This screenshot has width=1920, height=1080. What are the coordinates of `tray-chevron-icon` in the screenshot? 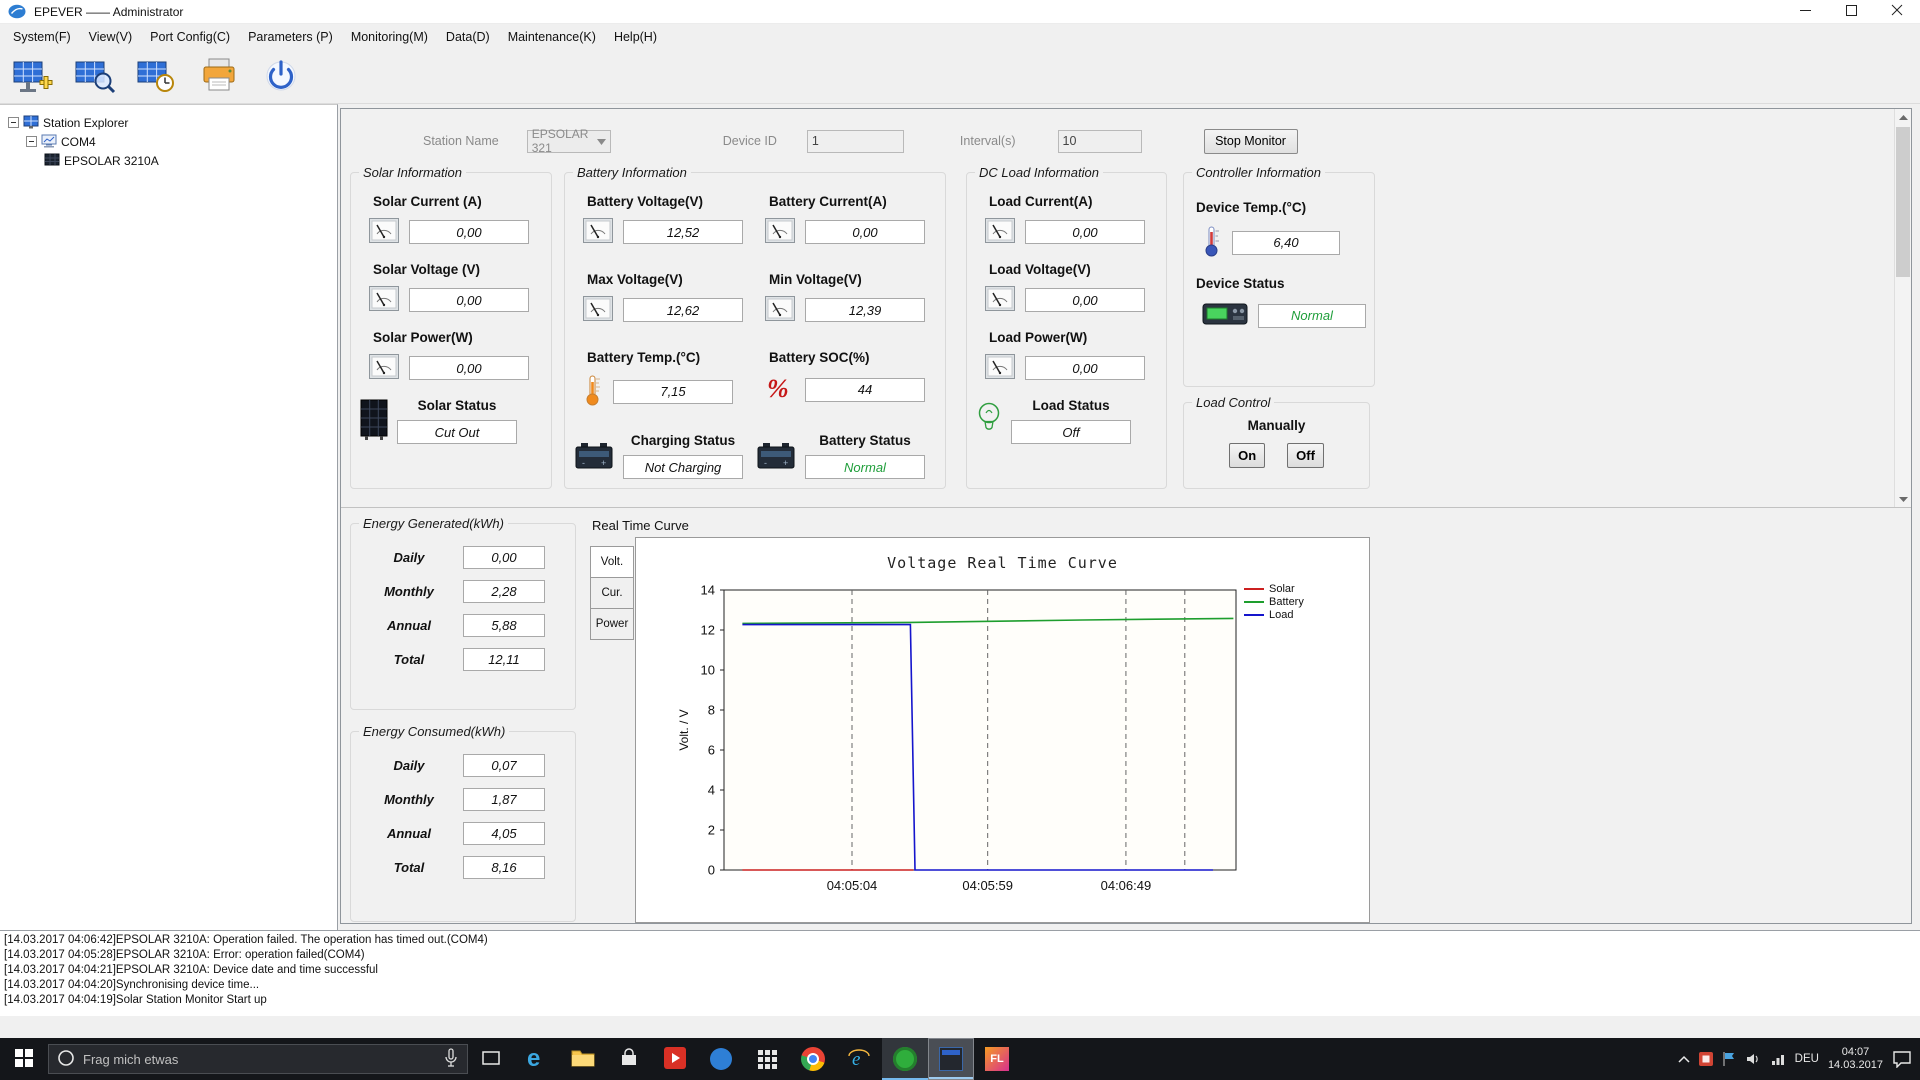 It's located at (1684, 1059).